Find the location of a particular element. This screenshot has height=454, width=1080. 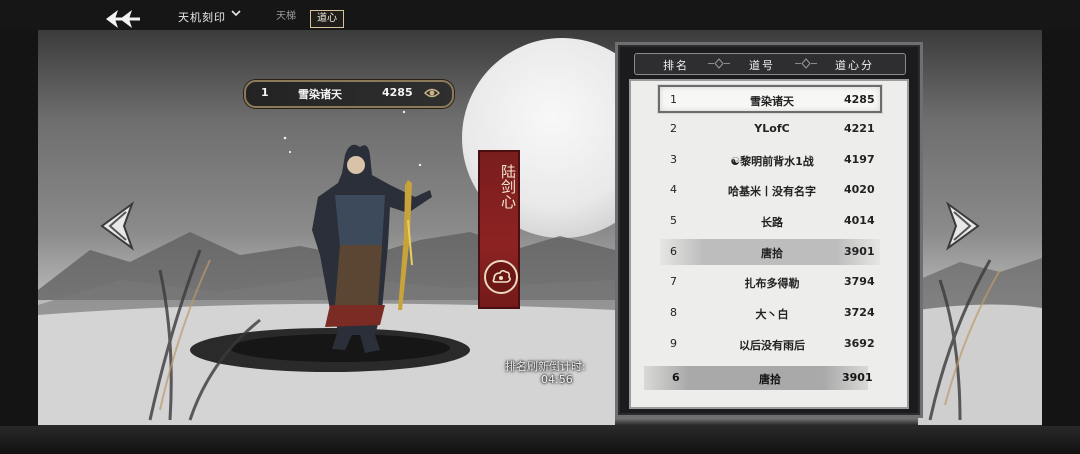

arrow-left-icon is located at coordinates (116, 226).